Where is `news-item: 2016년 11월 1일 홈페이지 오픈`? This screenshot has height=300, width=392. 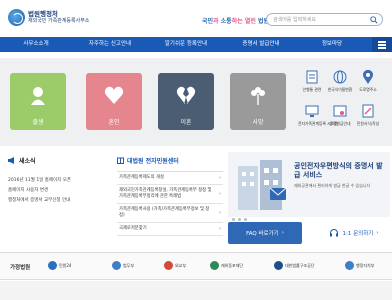 news-item: 2016년 11월 1일 홈페이지 오픈 is located at coordinates (58, 181).